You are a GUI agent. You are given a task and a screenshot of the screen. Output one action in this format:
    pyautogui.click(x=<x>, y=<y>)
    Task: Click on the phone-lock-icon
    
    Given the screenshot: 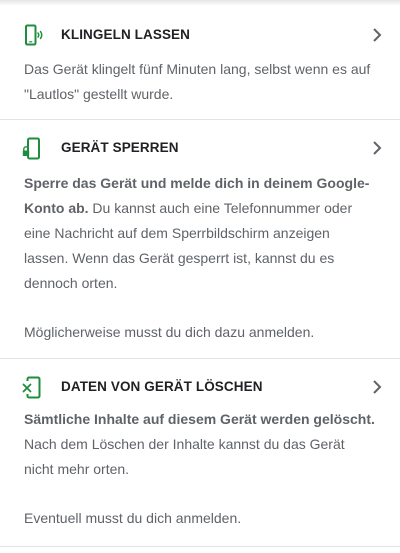 What is the action you would take?
    pyautogui.click(x=31, y=148)
    